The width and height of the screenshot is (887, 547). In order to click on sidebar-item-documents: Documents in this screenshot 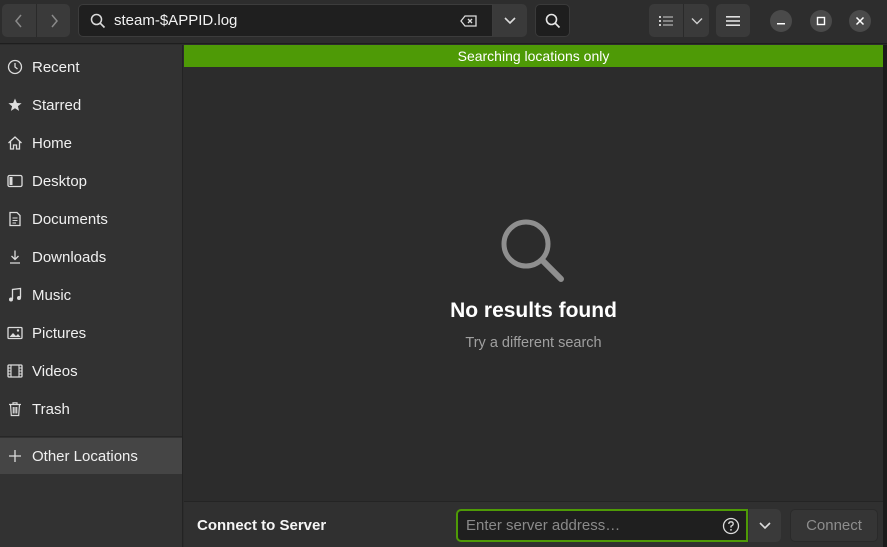, I will do `click(91, 219)`.